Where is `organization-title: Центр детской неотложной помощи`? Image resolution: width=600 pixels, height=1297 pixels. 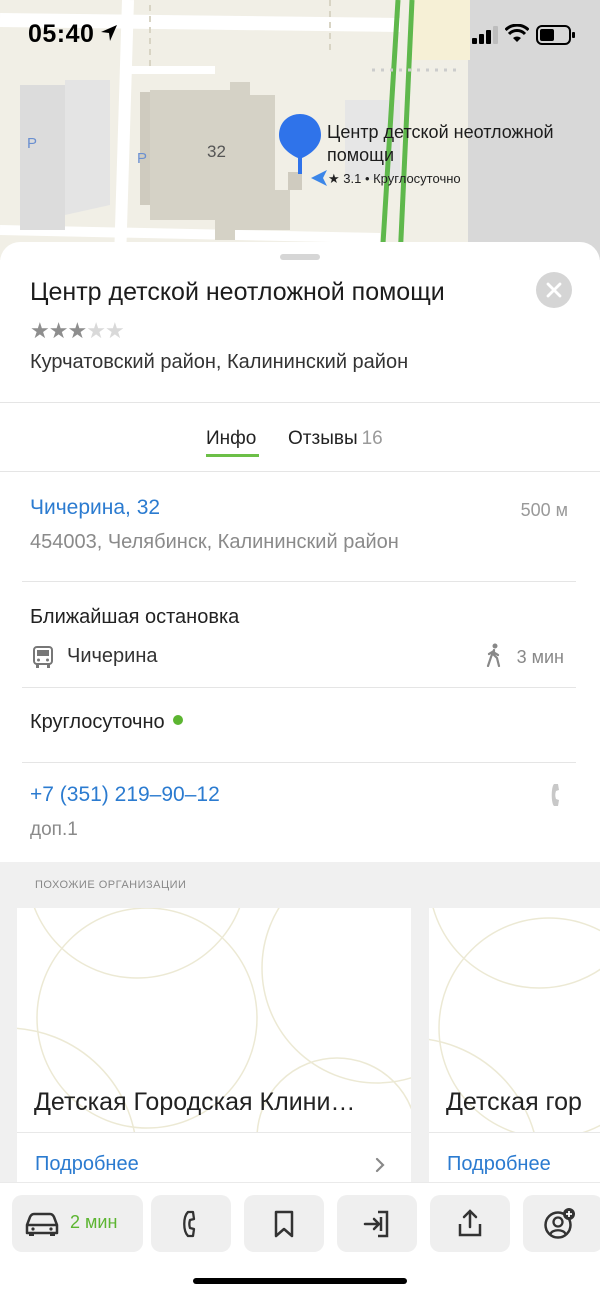
organization-title: Центр детской неотложной помощи is located at coordinates (237, 292).